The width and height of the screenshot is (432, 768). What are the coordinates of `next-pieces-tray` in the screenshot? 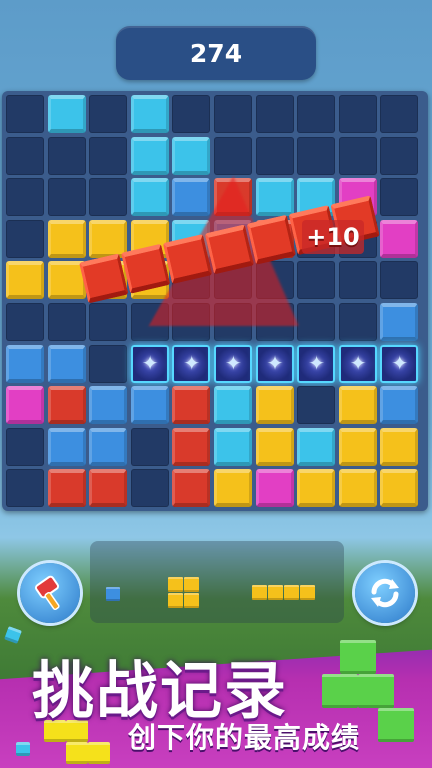 It's located at (217, 582).